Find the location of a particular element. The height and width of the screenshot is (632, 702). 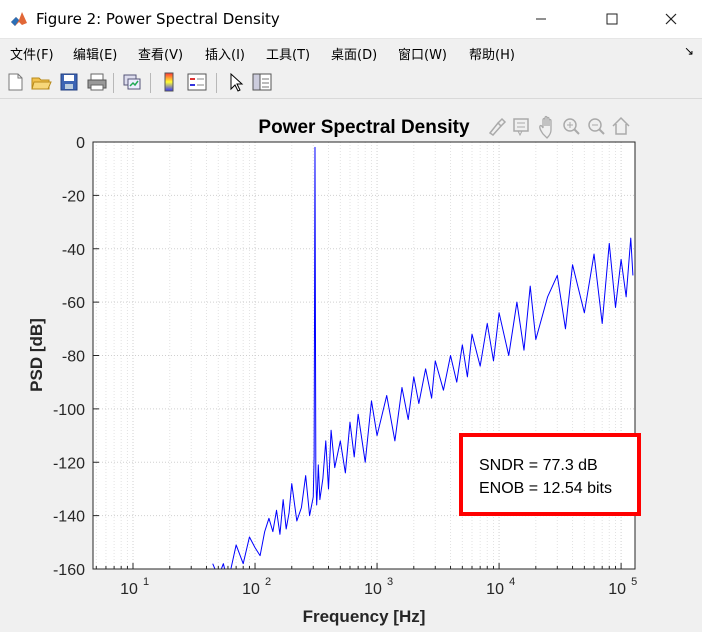

zoom-in-icon is located at coordinates (571, 126).